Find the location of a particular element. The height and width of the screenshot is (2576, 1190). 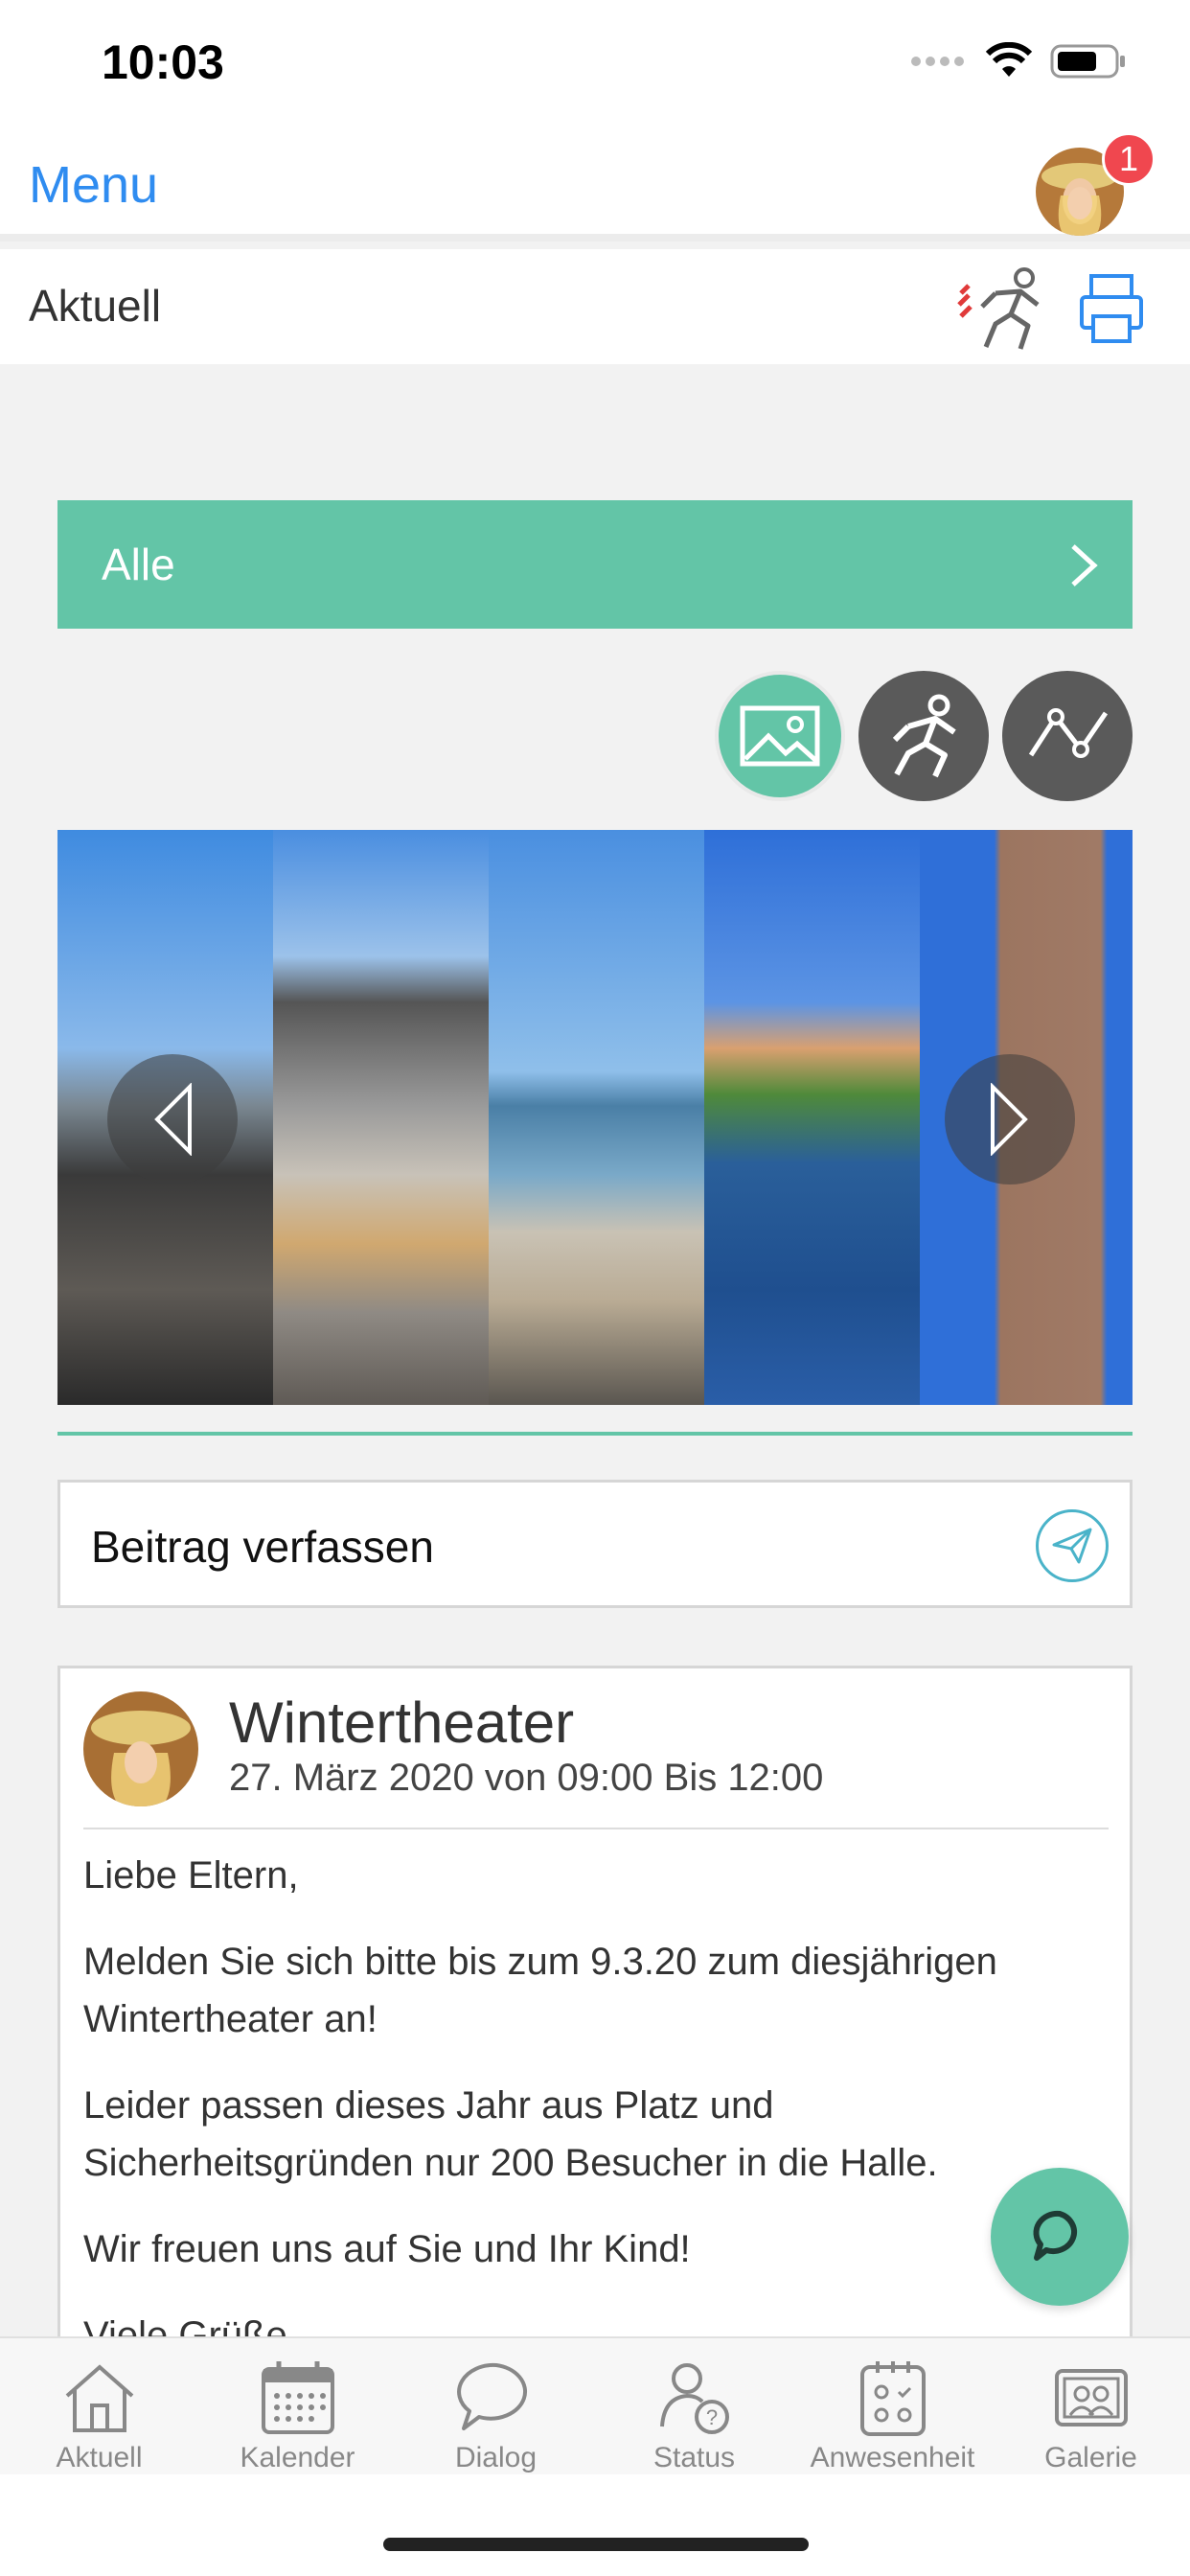

section-title: Aktuell is located at coordinates (95, 306).